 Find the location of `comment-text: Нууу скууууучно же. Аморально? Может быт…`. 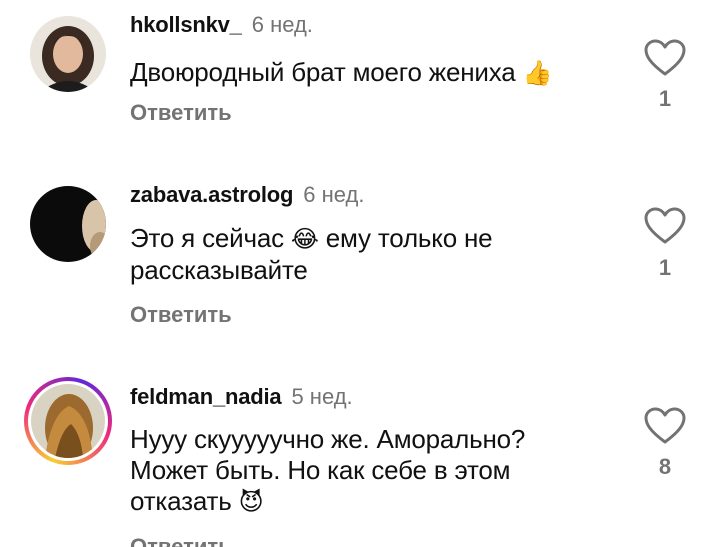

comment-text: Нууу скууууучно же. Аморально? Может быт… is located at coordinates (328, 470).